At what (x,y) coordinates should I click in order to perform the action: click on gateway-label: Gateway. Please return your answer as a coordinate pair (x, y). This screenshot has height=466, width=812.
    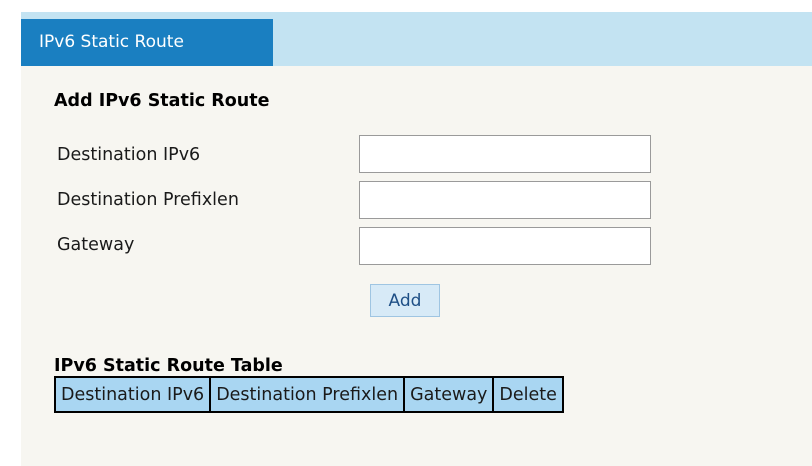
    Looking at the image, I should click on (96, 245).